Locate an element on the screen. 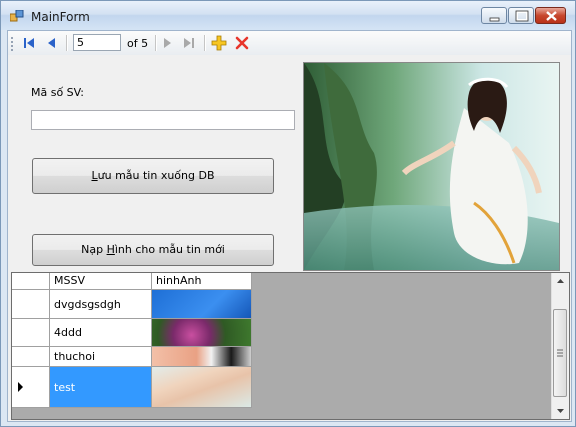 The height and width of the screenshot is (427, 576). scrollbar-thumb is located at coordinates (560, 353).